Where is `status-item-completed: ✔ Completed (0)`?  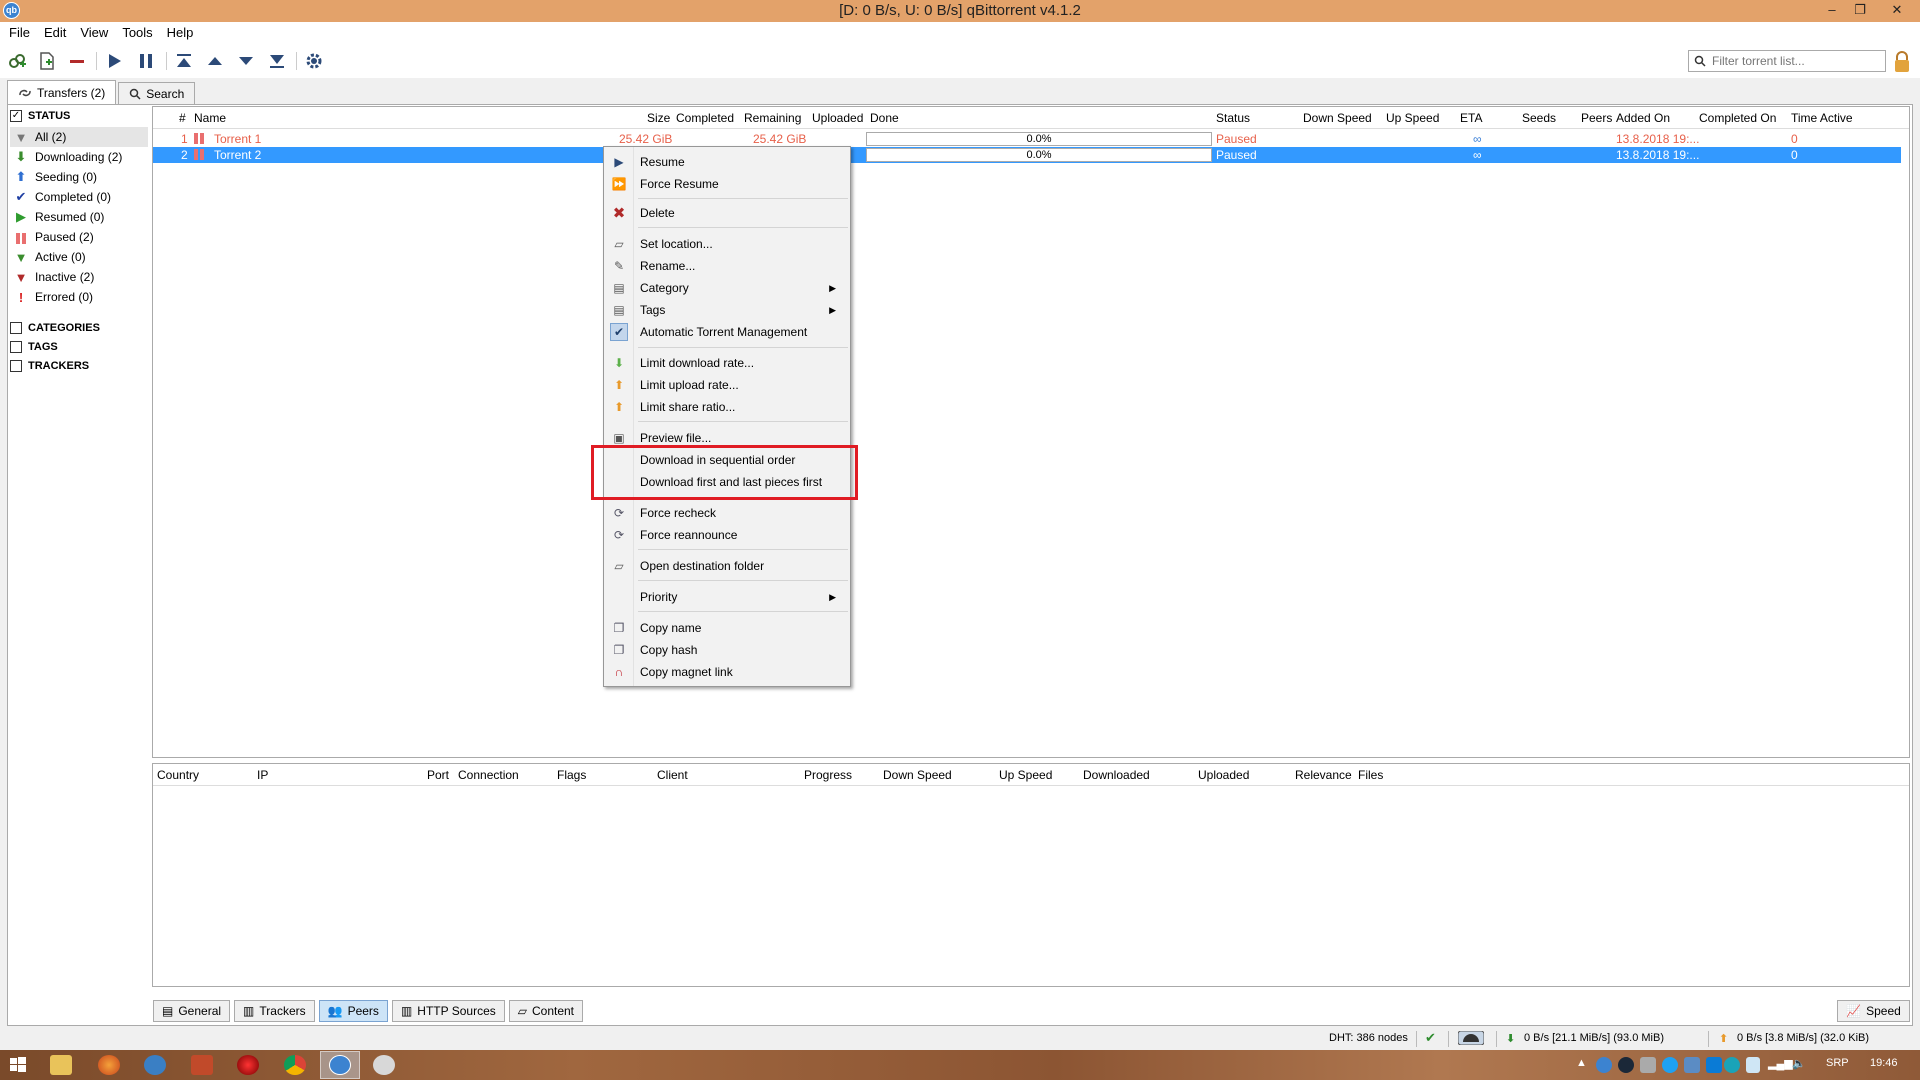 status-item-completed: ✔ Completed (0) is located at coordinates (79, 197).